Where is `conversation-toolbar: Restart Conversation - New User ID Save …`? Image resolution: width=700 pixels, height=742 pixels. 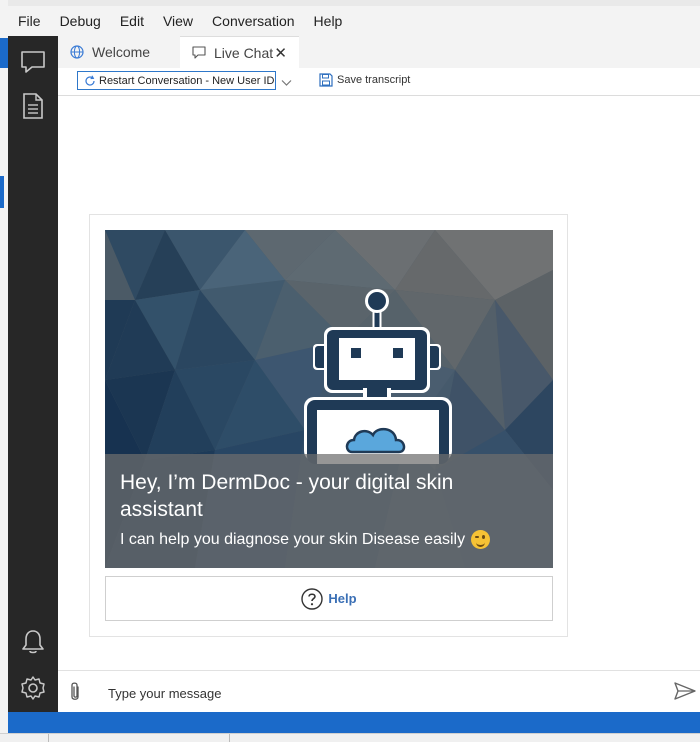 conversation-toolbar: Restart Conversation - New User ID Save … is located at coordinates (379, 82).